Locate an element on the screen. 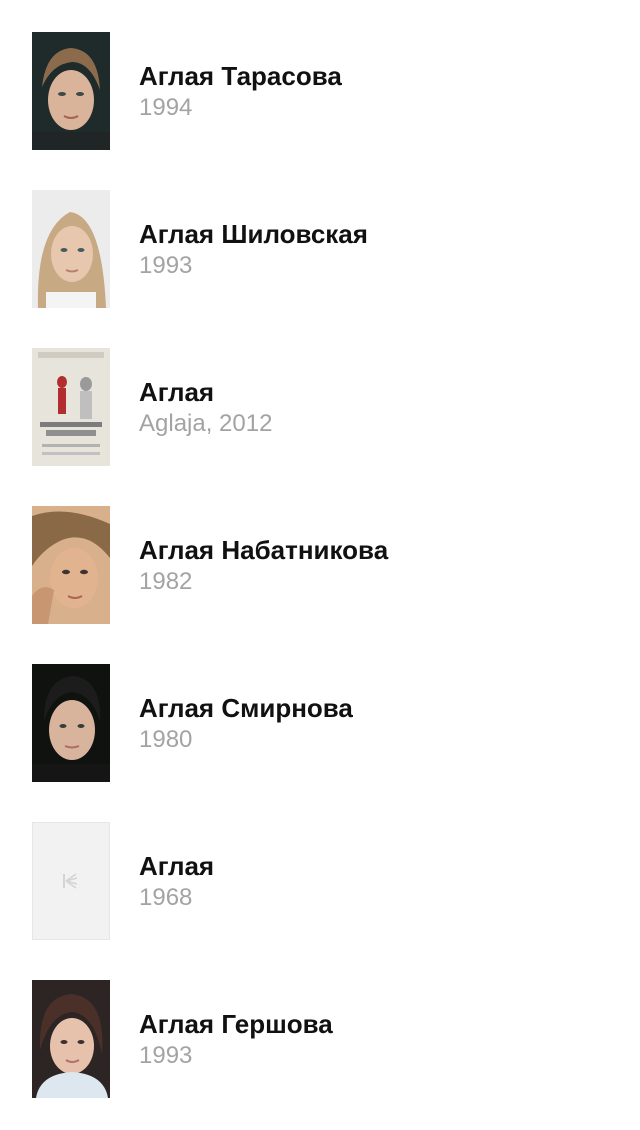 The height and width of the screenshot is (1130, 640). result-item: Аглая Набатникова 1982 is located at coordinates (320, 565).